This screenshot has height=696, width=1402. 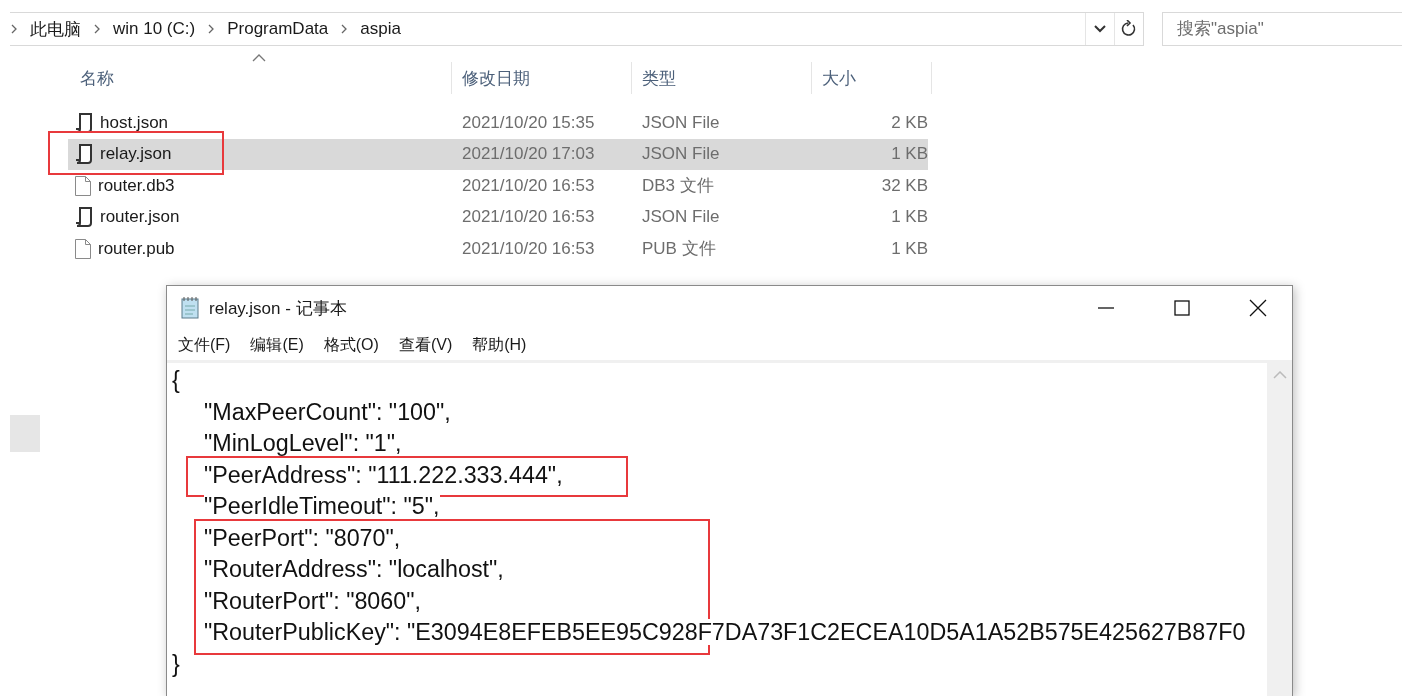 I want to click on maximize-icon, so click(x=1182, y=308).